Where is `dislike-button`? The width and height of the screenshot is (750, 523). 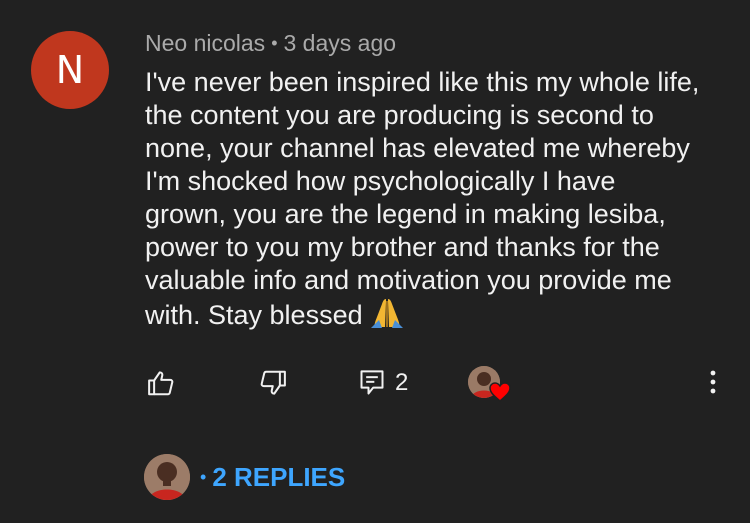
dislike-button is located at coordinates (273, 383).